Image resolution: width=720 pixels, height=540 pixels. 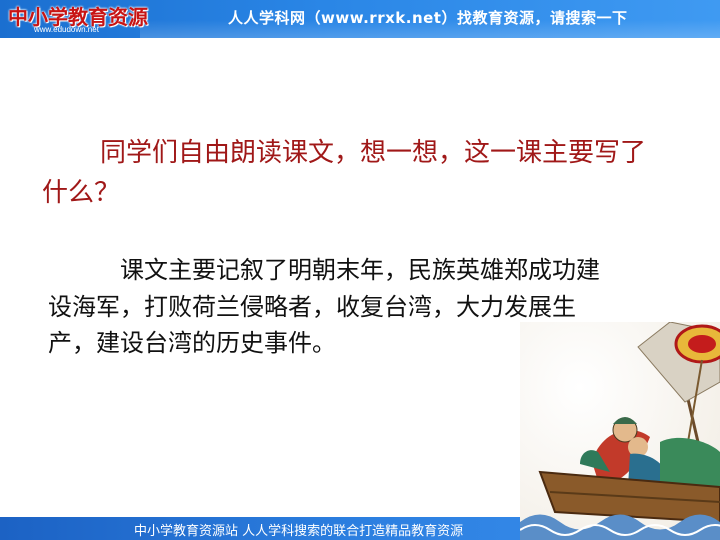 I want to click on footer-text: 中小学教育资源站 人人学科搜索的联合打造精品教育资源, so click(x=299, y=531).